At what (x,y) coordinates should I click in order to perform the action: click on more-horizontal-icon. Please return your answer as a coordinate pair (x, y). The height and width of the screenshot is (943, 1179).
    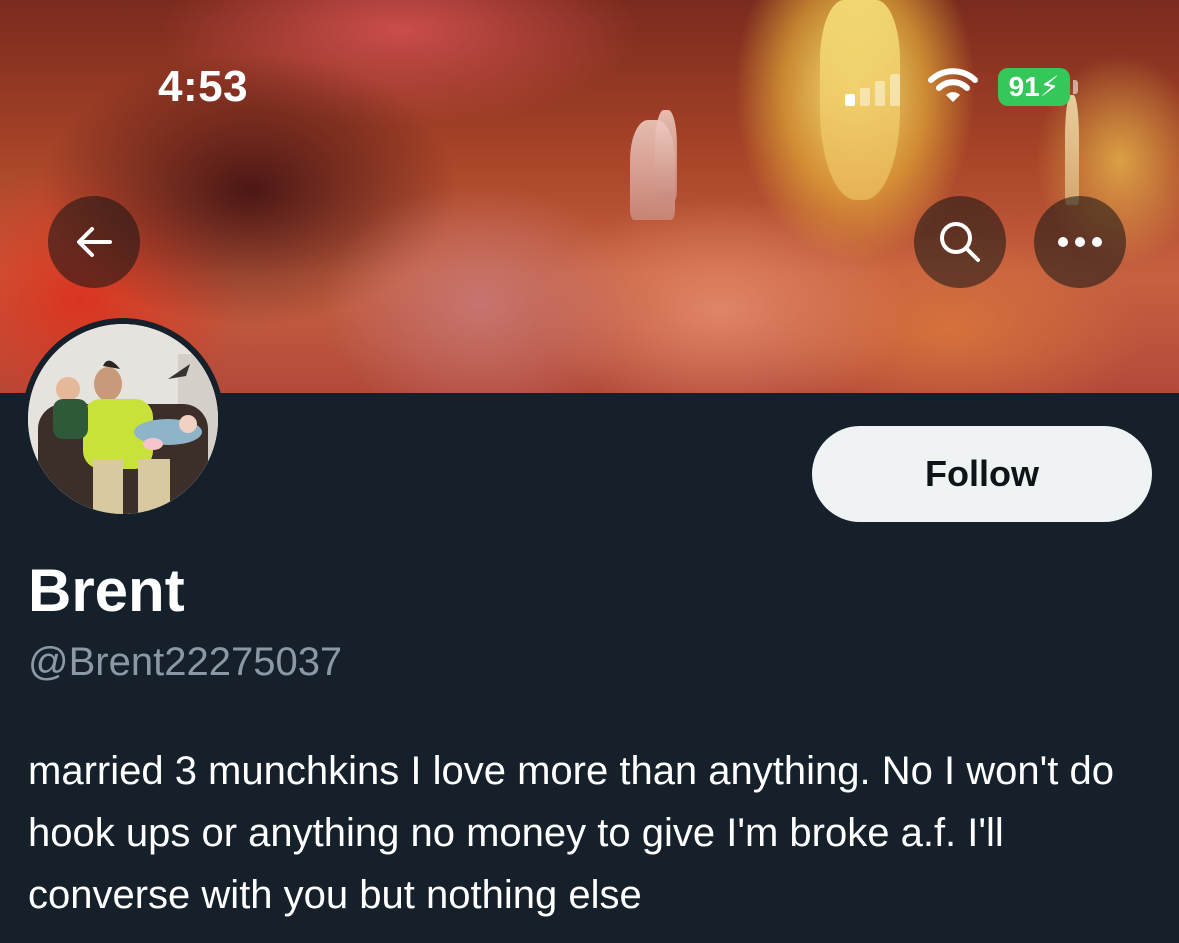
    Looking at the image, I should click on (1080, 242).